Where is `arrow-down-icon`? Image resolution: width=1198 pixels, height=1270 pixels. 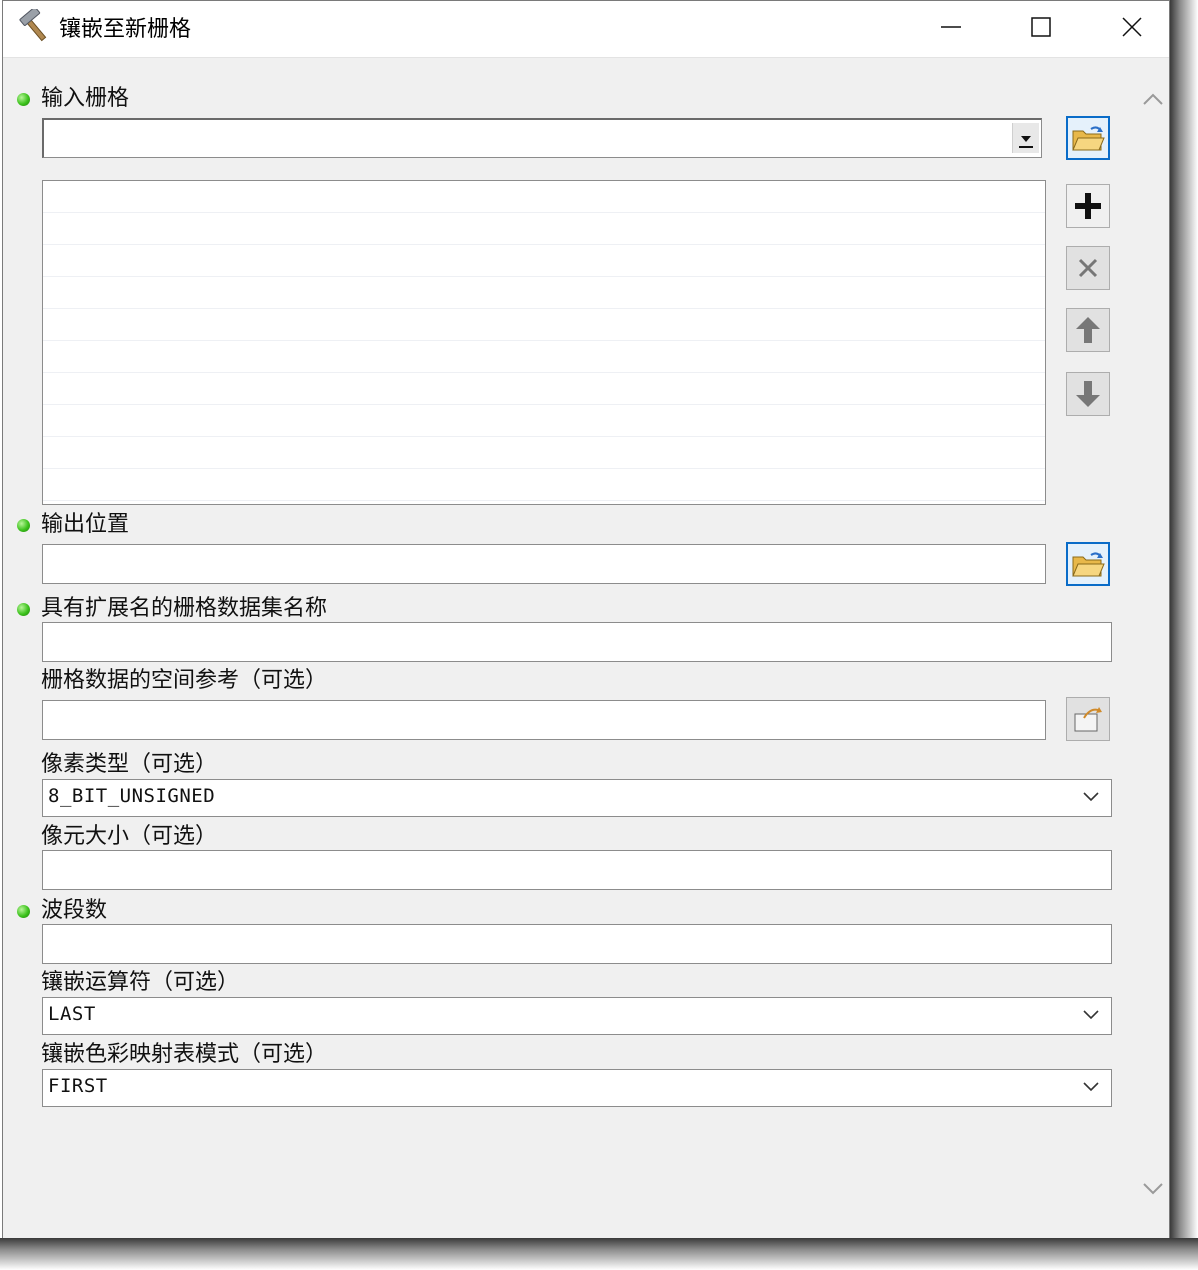
arrow-down-icon is located at coordinates (1088, 394).